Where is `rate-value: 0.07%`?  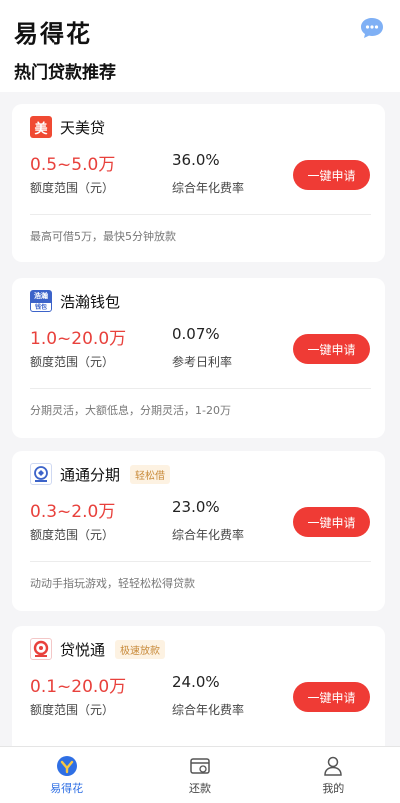
rate-value: 0.07% is located at coordinates (196, 334).